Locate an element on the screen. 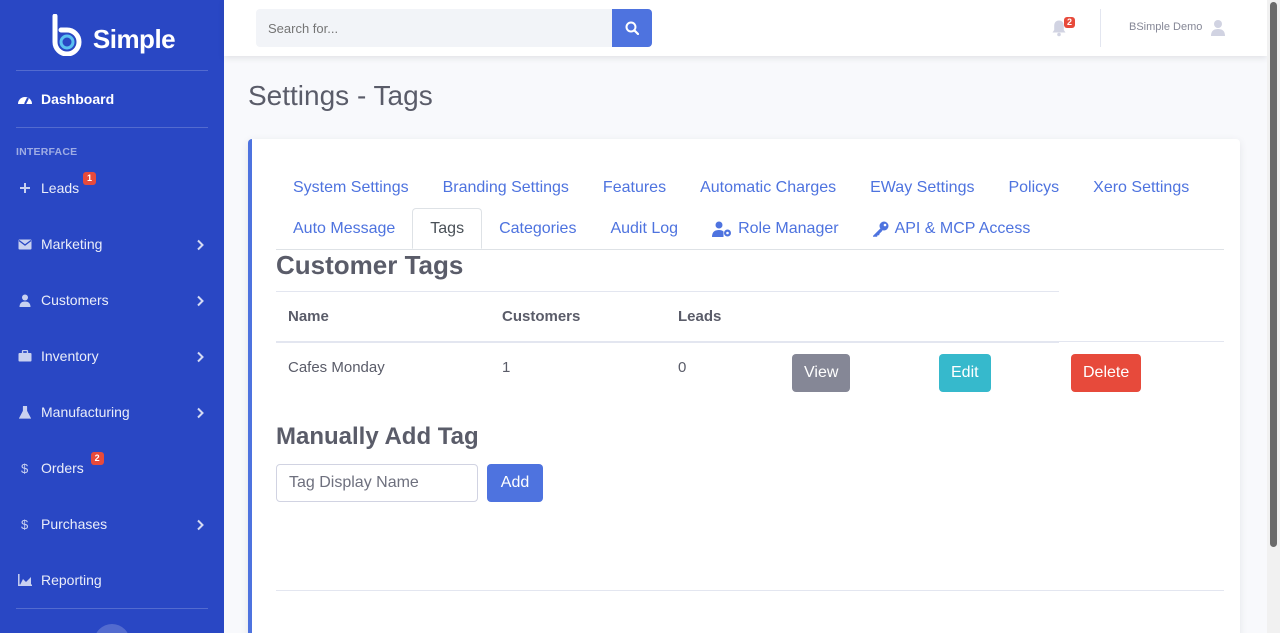 Image resolution: width=1280 pixels, height=633 pixels. logo-icon is located at coordinates (67, 35).